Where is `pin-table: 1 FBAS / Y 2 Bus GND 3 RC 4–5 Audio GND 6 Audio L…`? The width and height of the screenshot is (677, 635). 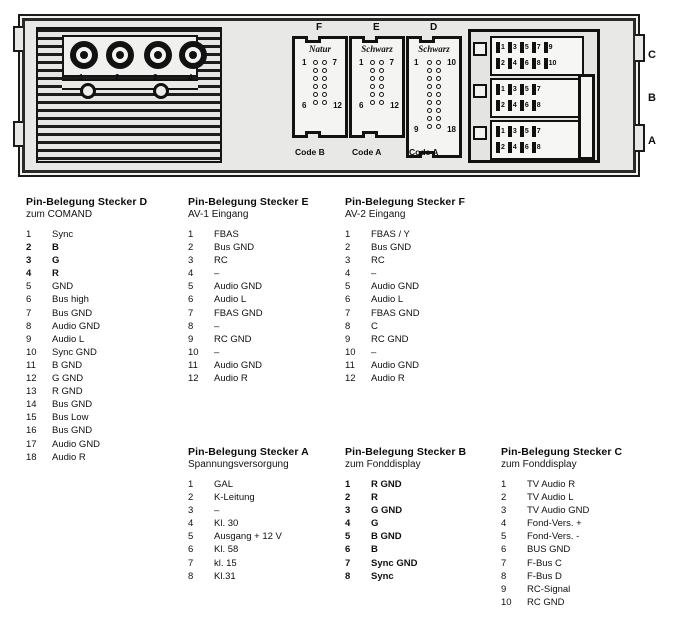
pin-table: 1 FBAS / Y 2 Bus GND 3 RC 4–5 Audio GND 6 Audio L… is located at coordinates (382, 307).